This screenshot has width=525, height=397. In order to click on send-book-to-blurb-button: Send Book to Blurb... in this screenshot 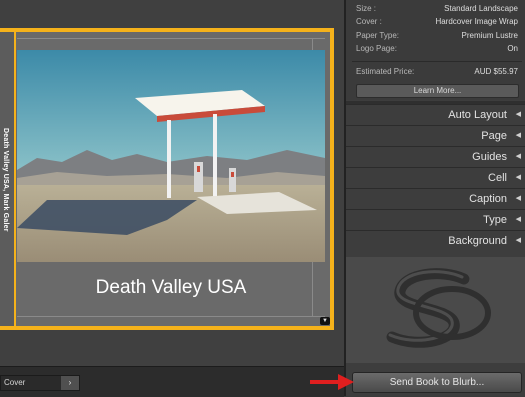, I will do `click(437, 382)`.